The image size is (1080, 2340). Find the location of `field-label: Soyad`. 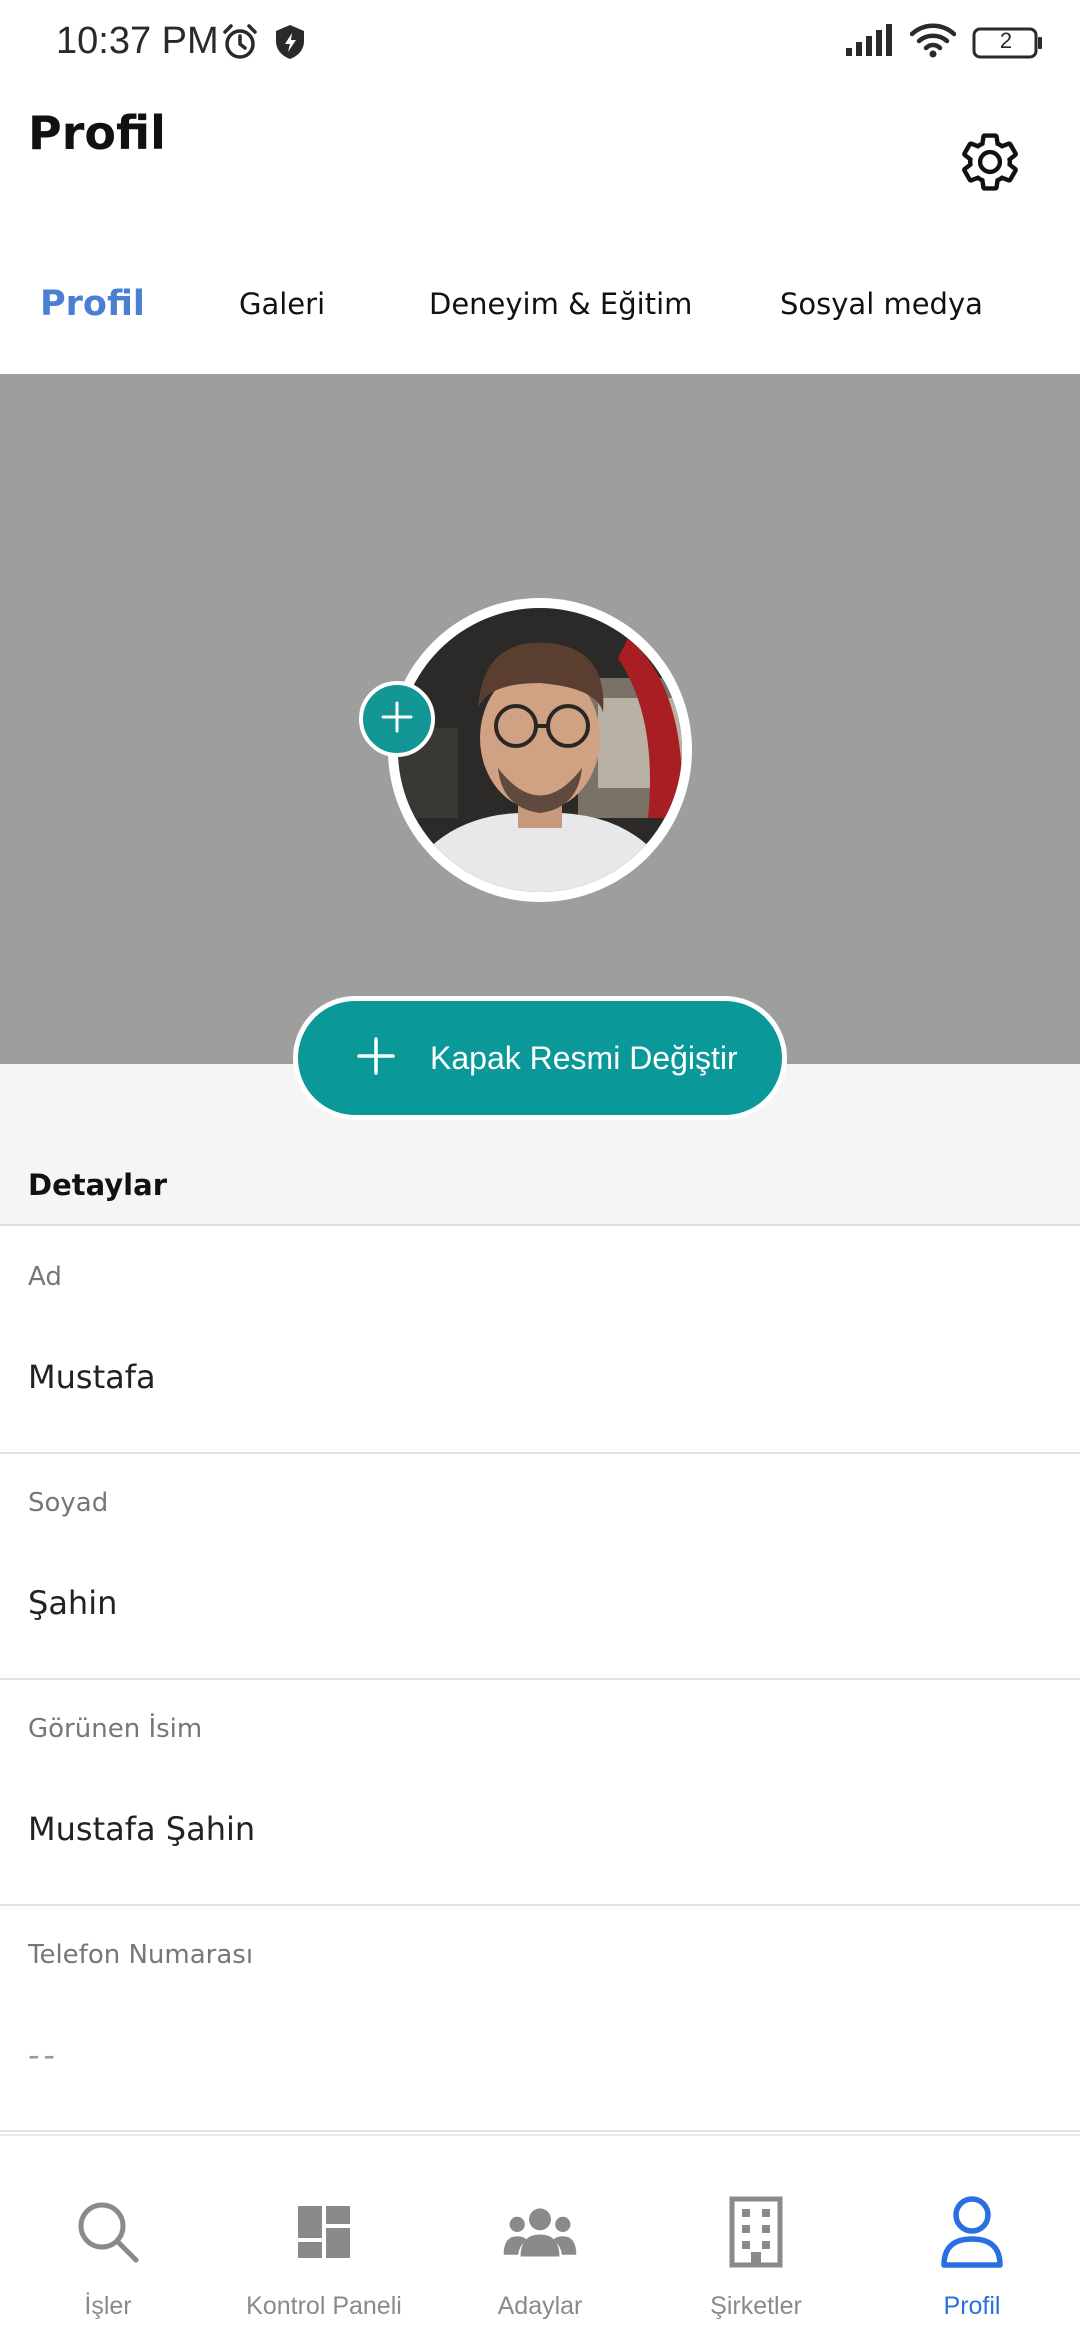

field-label: Soyad is located at coordinates (68, 1503).